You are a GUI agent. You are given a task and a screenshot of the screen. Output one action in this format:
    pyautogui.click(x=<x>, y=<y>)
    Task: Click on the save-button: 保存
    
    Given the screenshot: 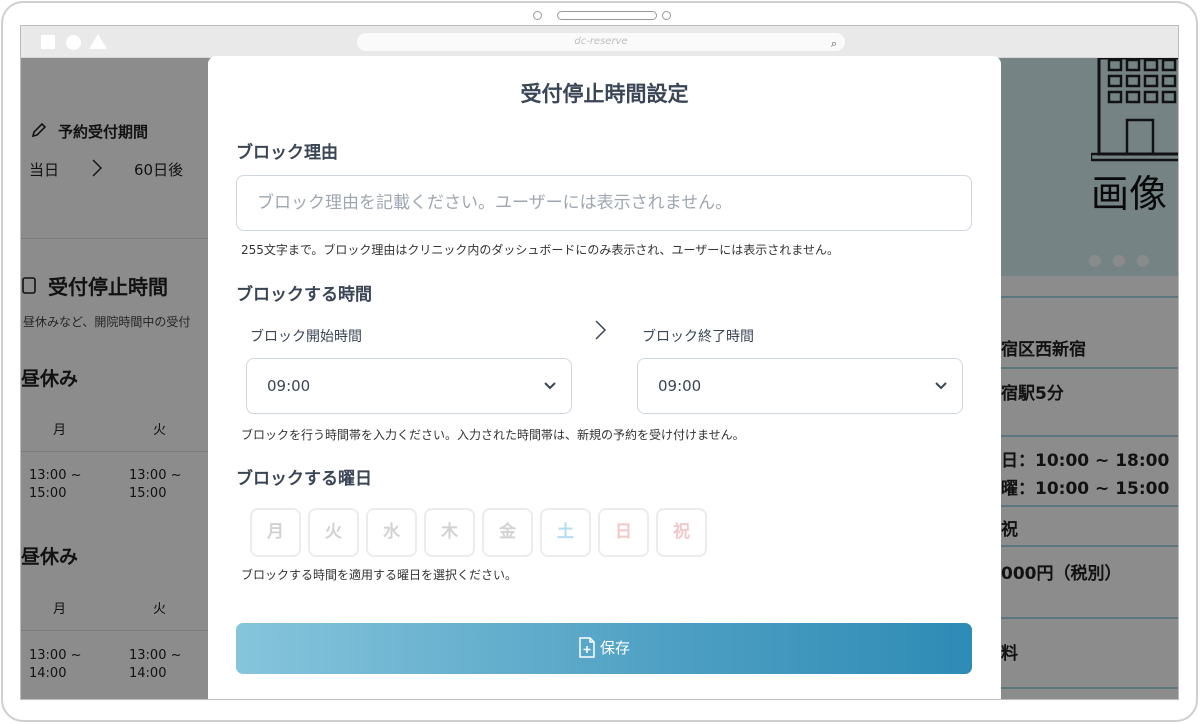 What is the action you would take?
    pyautogui.click(x=604, y=648)
    